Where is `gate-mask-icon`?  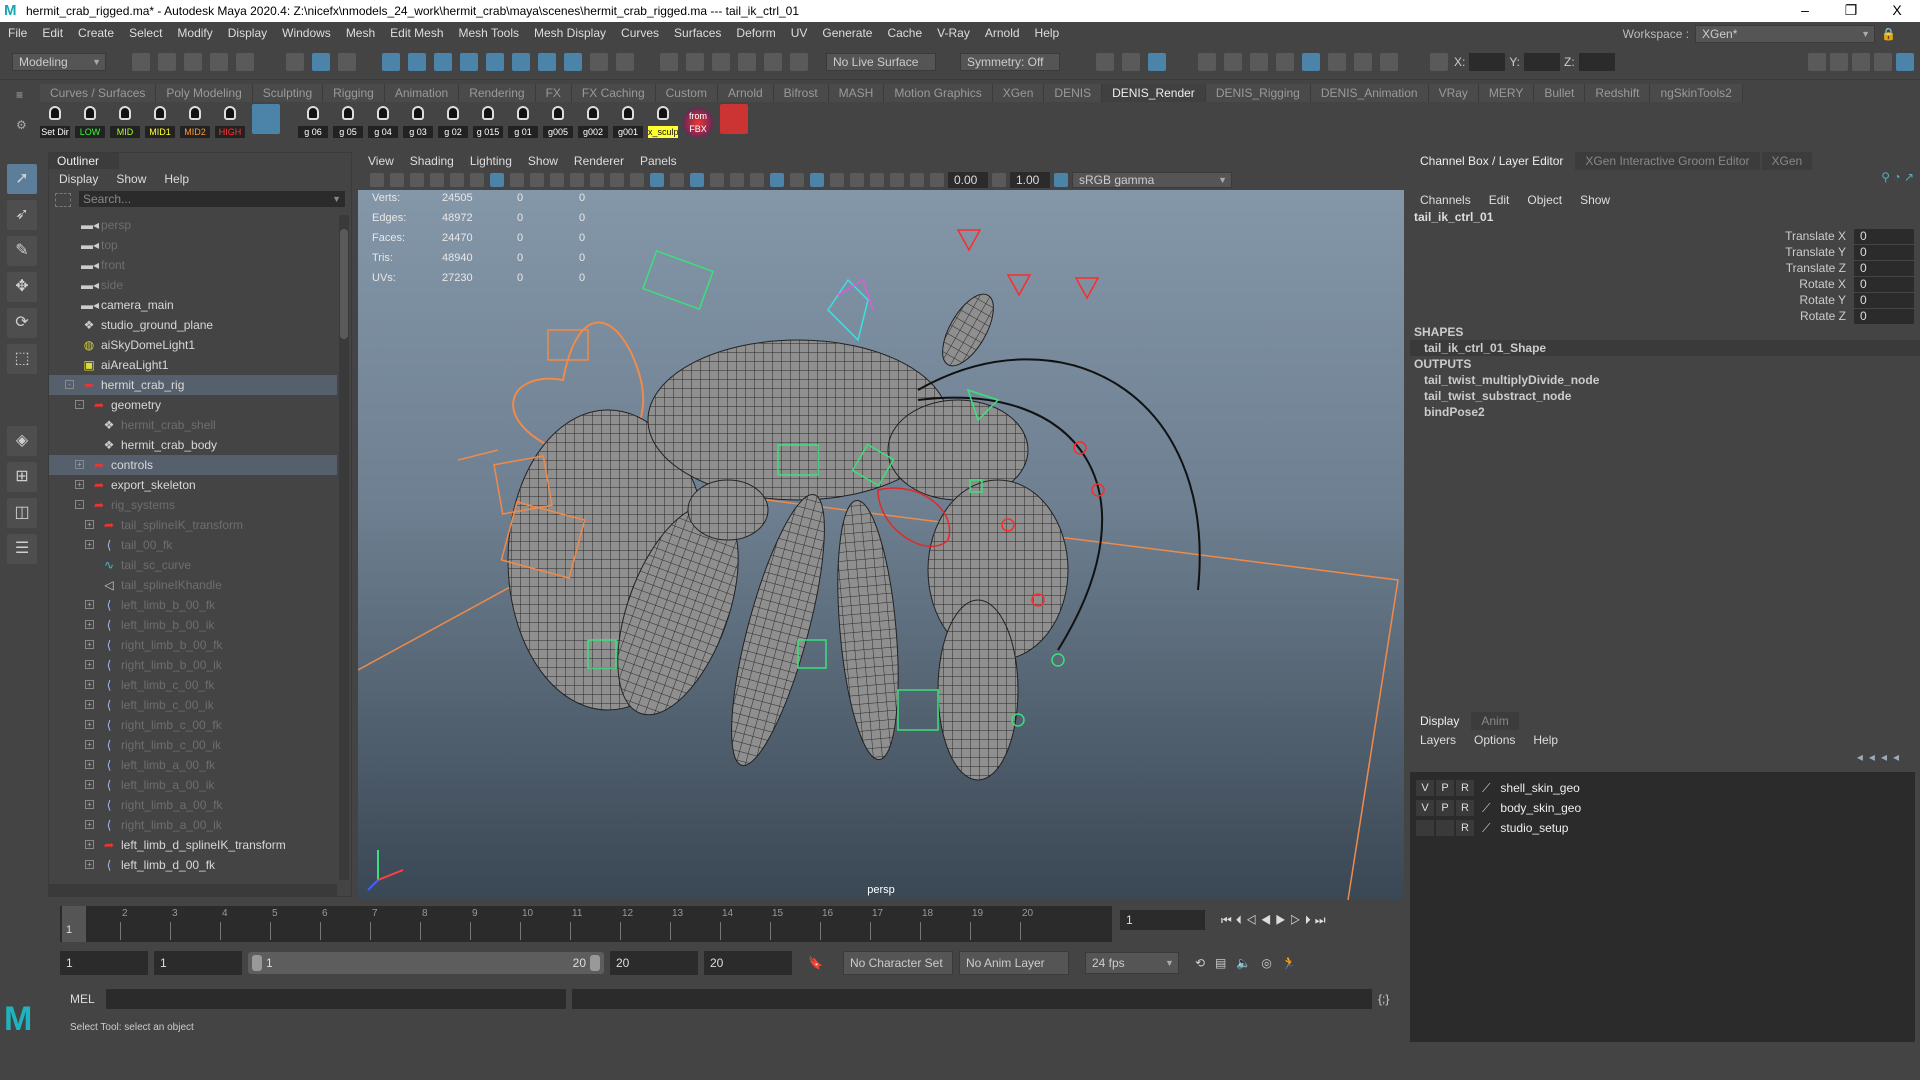 gate-mask-icon is located at coordinates (557, 180).